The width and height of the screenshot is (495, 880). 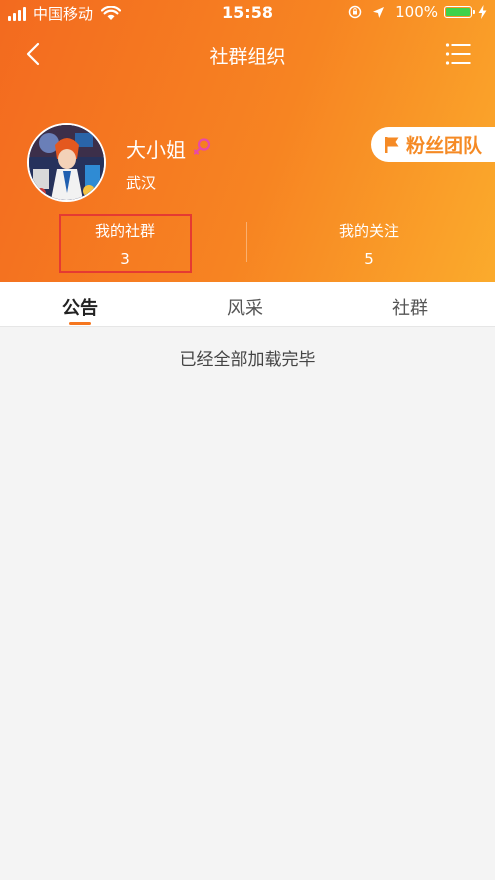 I want to click on tab-bar: 公告 风采 社群, so click(x=247, y=304).